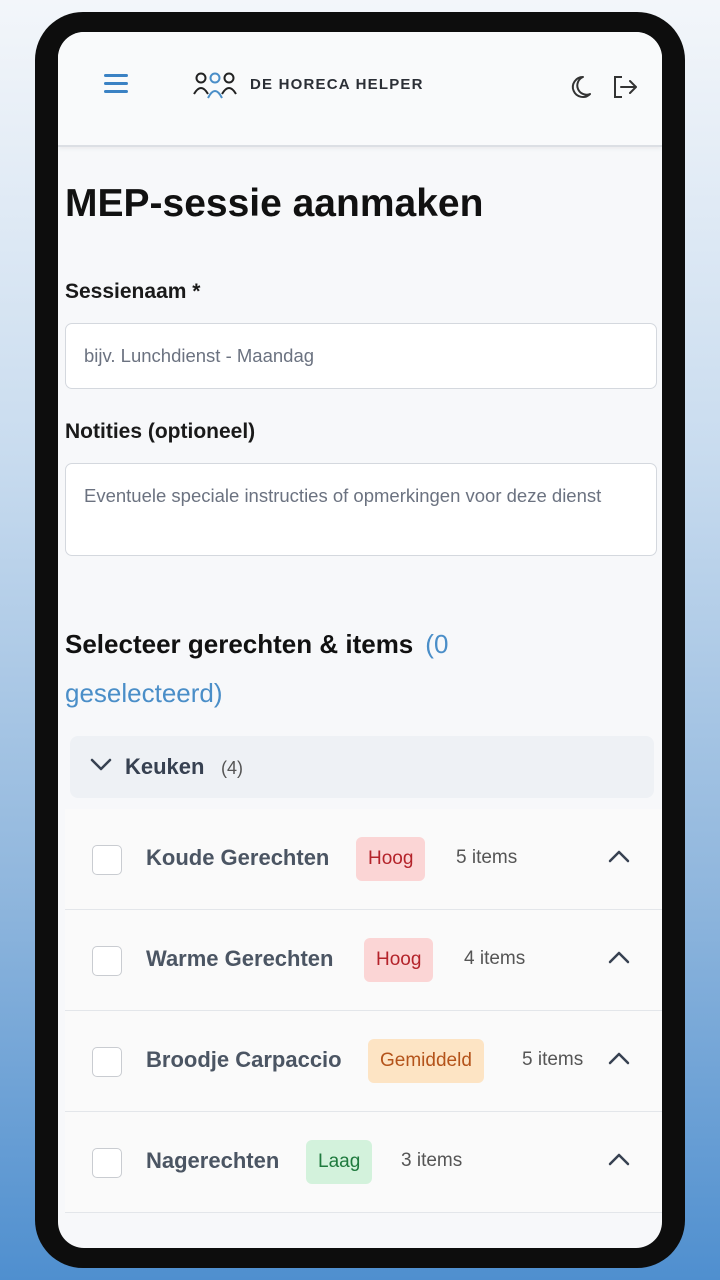  Describe the element at coordinates (339, 1162) in the screenshot. I see `priority-badge: Laag` at that location.